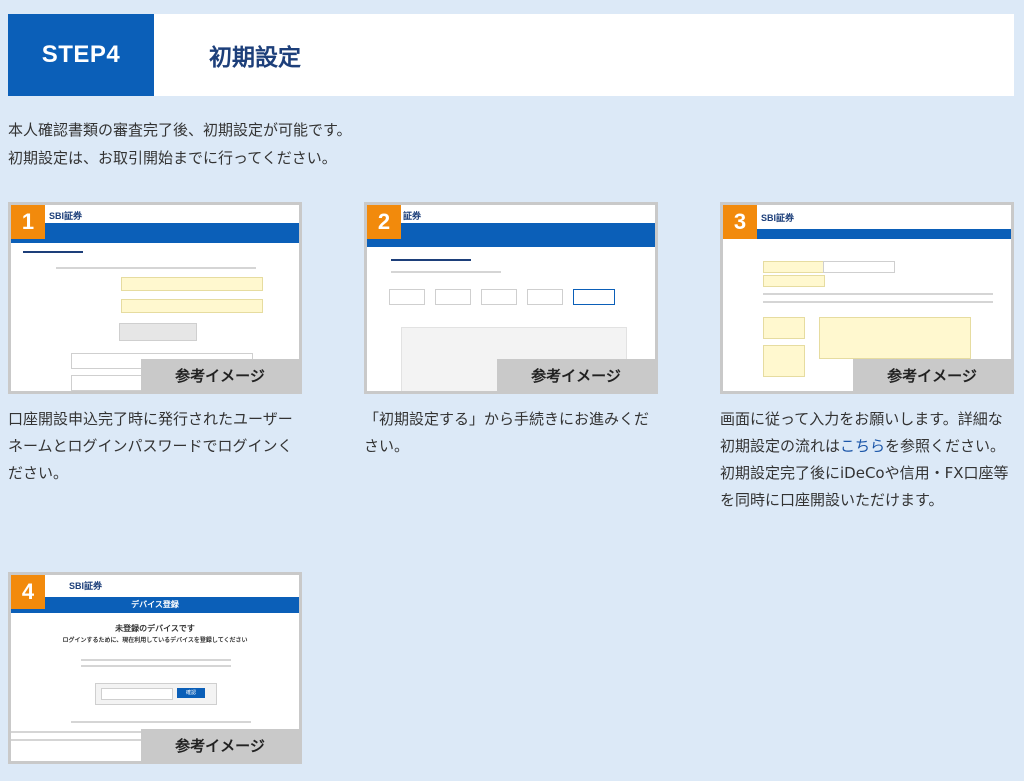  What do you see at coordinates (412, 216) in the screenshot?
I see `sbi-logo: 証券` at bounding box center [412, 216].